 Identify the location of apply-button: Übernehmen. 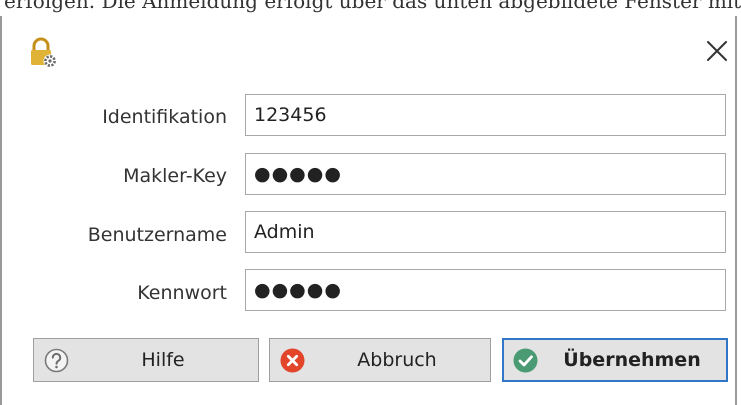
(615, 360).